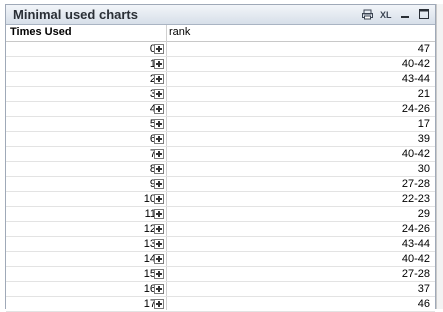 This screenshot has width=443, height=312. Describe the element at coordinates (220, 184) in the screenshot. I see `table-row: 9 27-28` at that location.